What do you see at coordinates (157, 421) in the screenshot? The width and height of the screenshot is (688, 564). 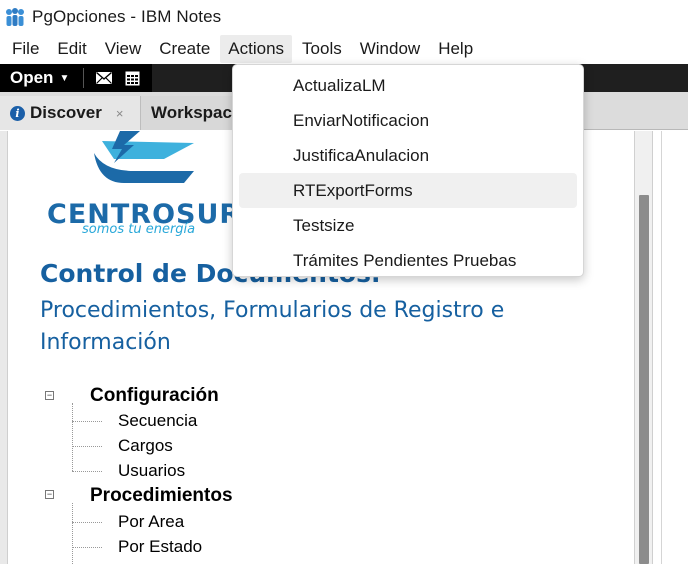 I see `tree-item-secuencia: Secuencia` at bounding box center [157, 421].